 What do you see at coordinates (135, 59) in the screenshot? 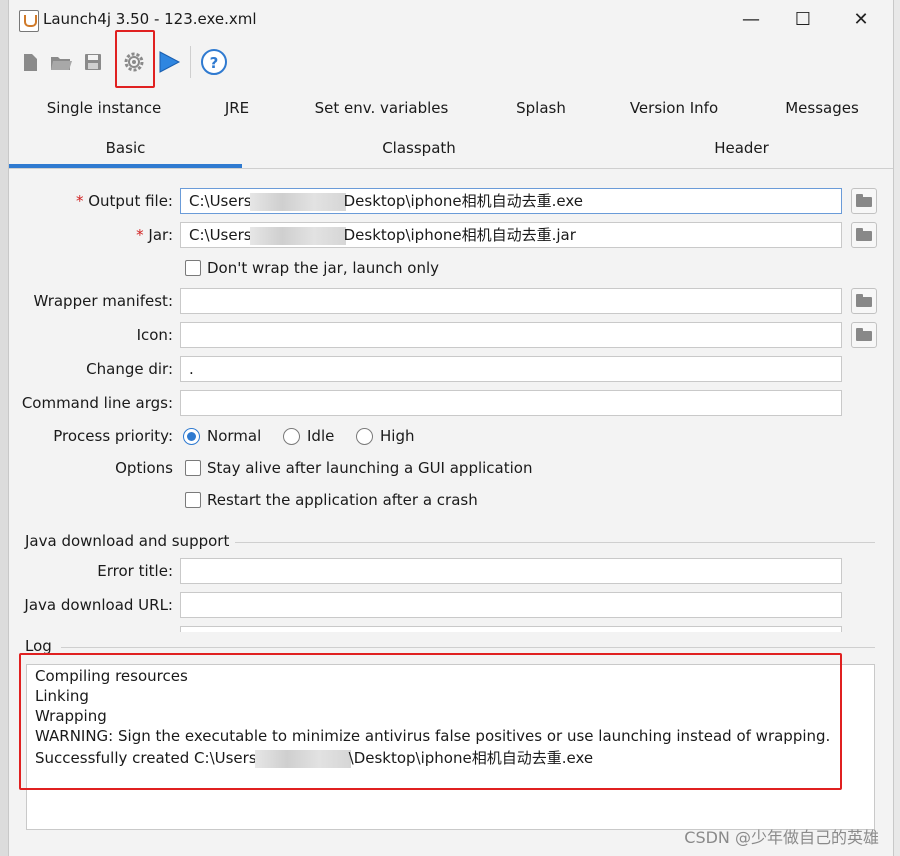
I see `highlight-box-settings` at bounding box center [135, 59].